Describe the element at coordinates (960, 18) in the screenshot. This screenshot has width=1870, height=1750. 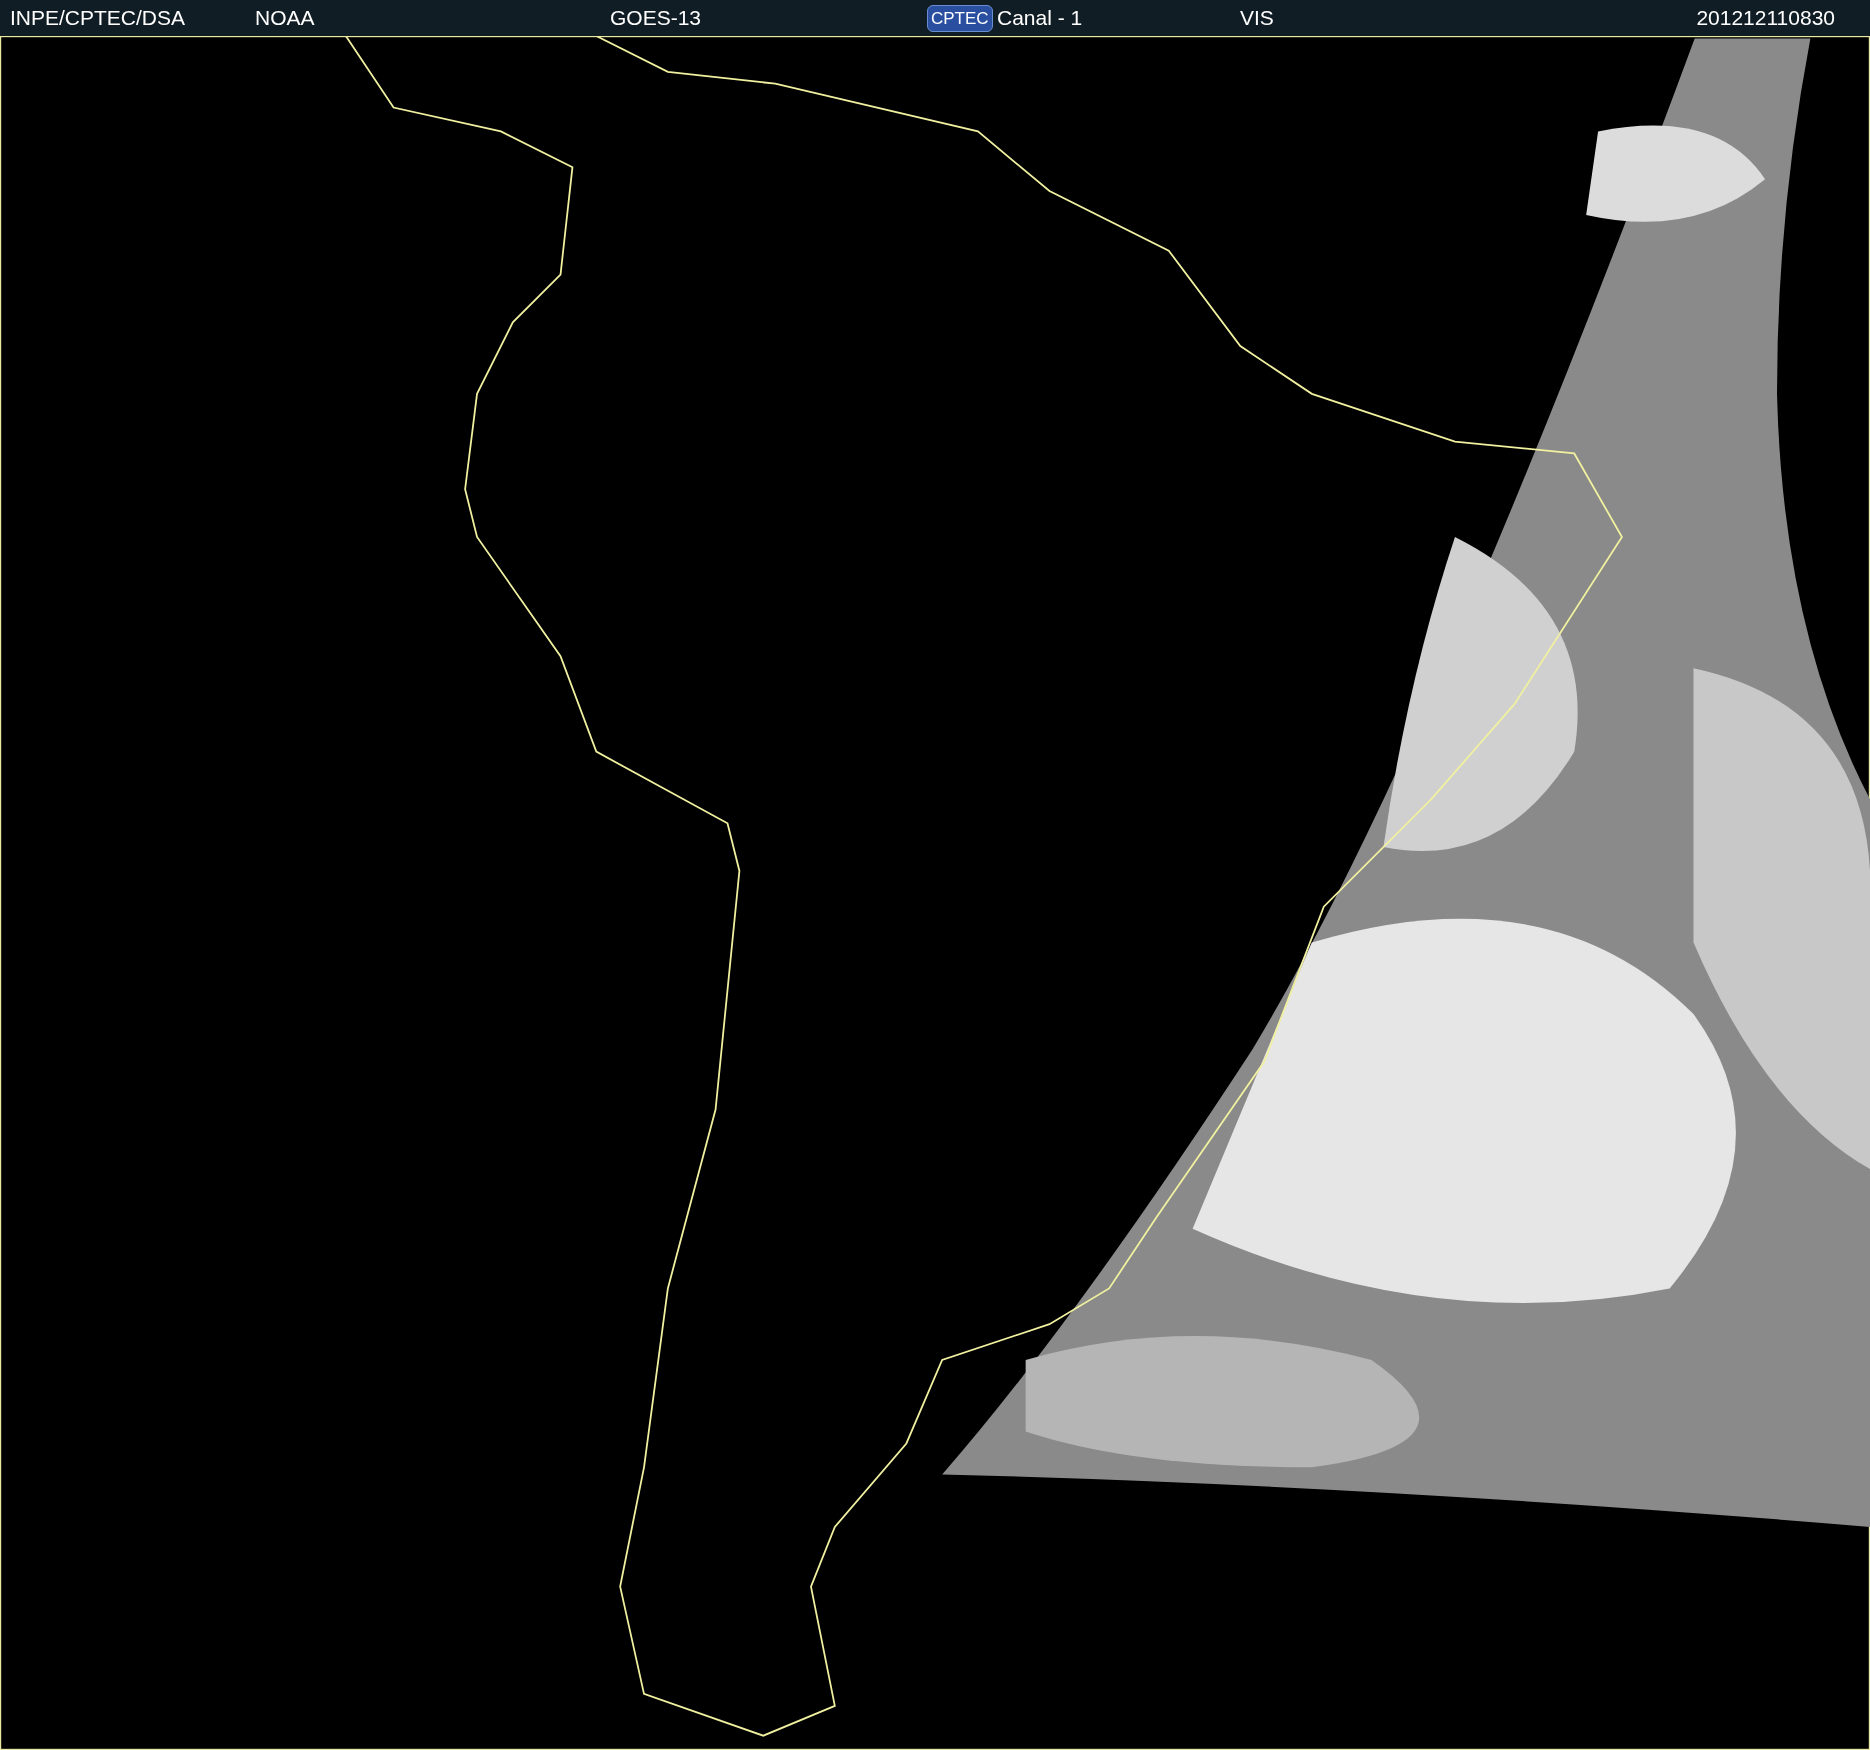
I see `logo: CPTEC` at that location.